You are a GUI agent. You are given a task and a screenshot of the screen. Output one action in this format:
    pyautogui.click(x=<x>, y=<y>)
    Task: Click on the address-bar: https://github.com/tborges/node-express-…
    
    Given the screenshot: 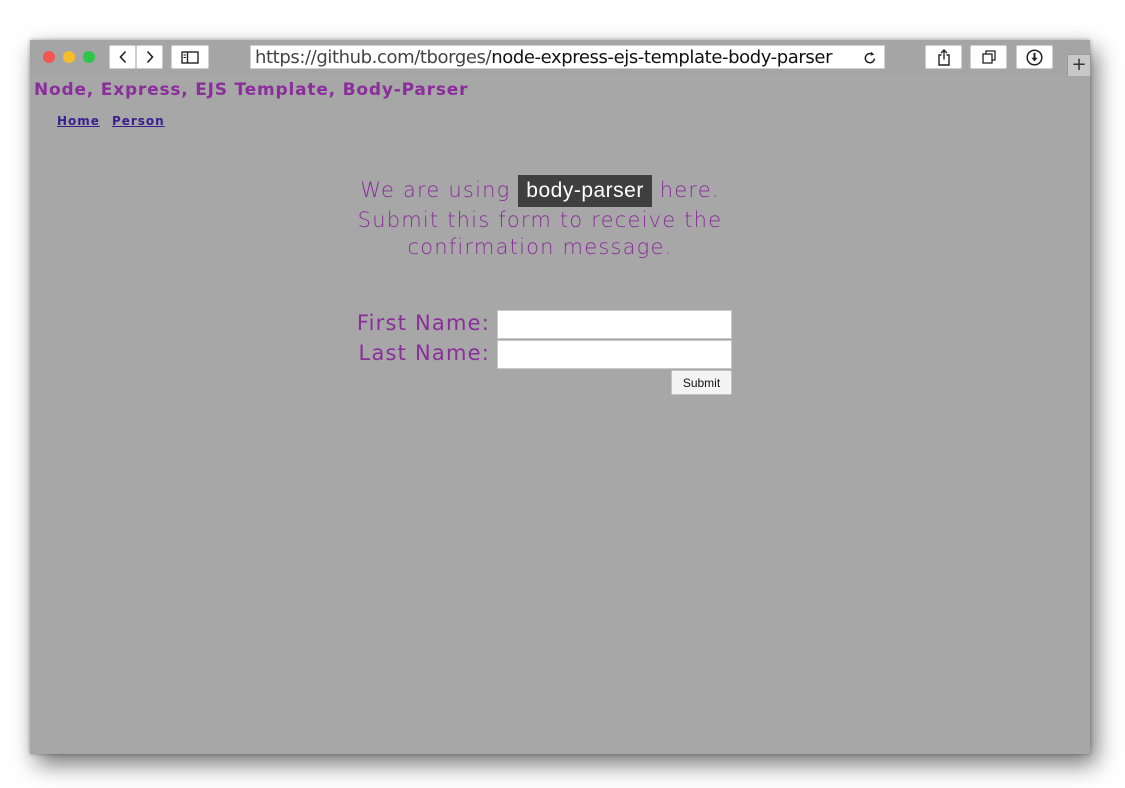 What is the action you would take?
    pyautogui.click(x=567, y=57)
    